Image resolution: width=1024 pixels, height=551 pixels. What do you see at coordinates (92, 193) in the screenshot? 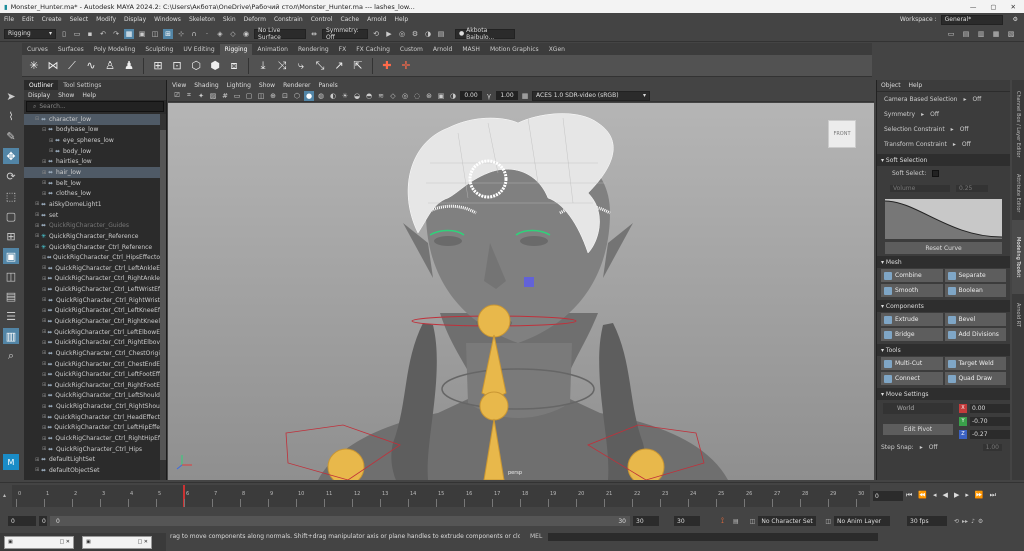
I see `outliner-item: ⊞ ⬌ clothes_low` at bounding box center [92, 193].